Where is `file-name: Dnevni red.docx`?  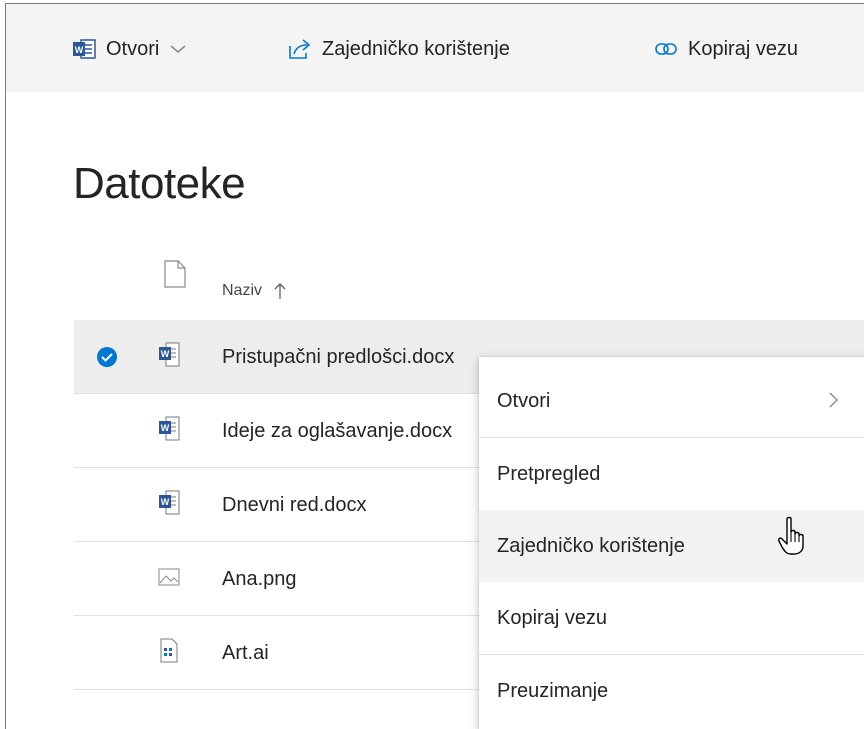
file-name: Dnevni red.docx is located at coordinates (294, 505).